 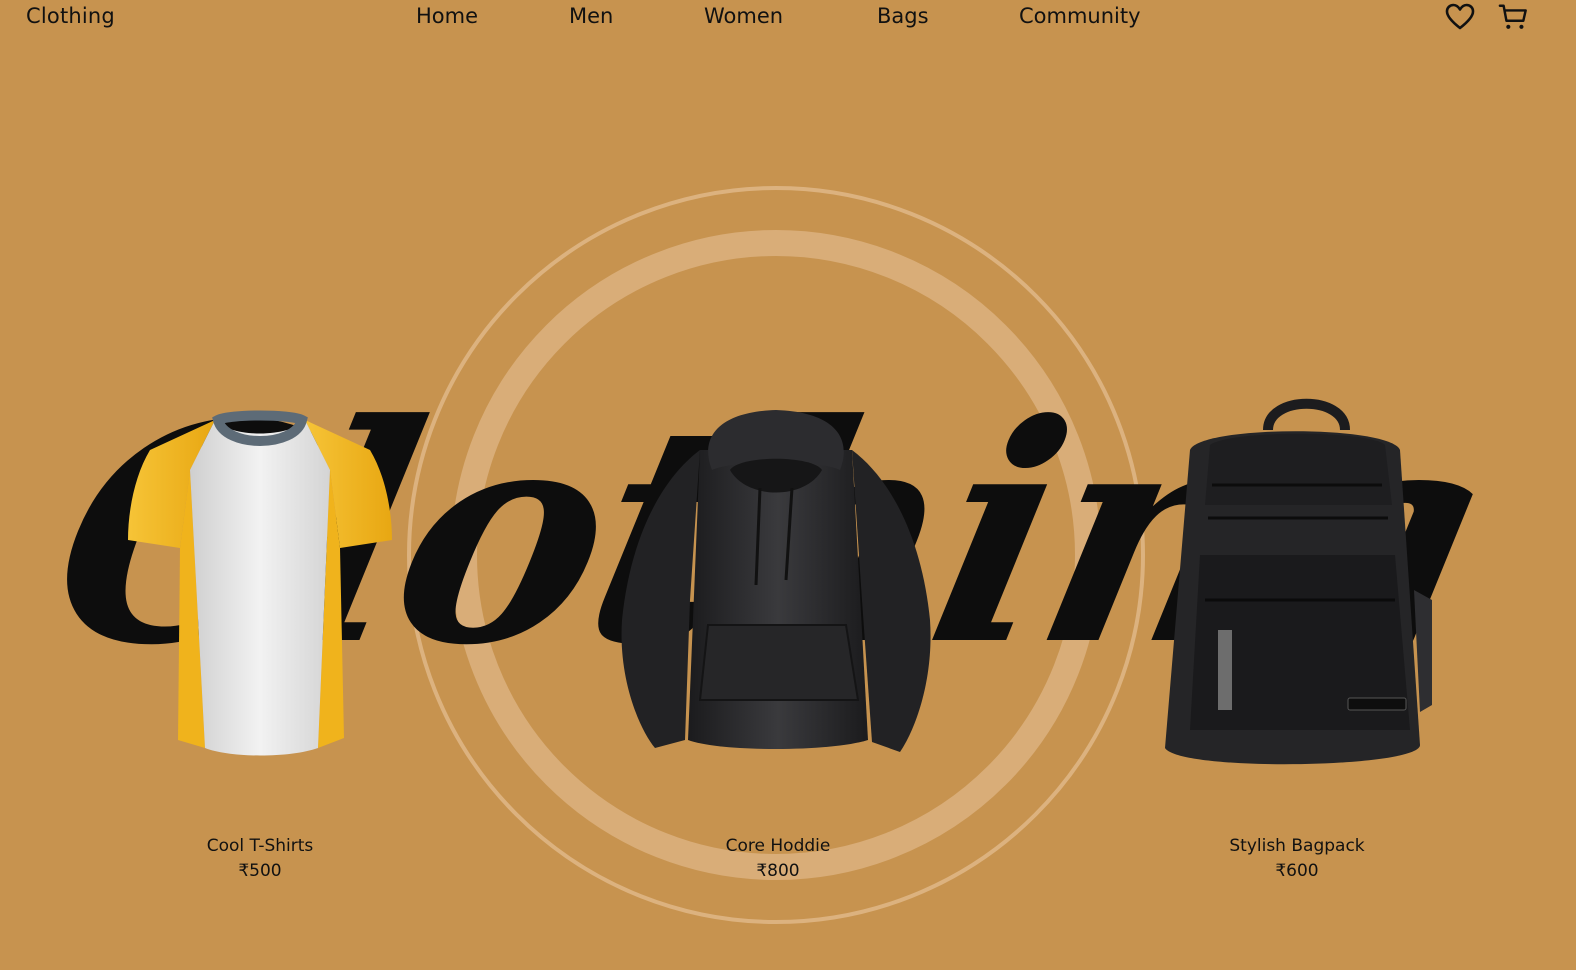 What do you see at coordinates (1298, 581) in the screenshot?
I see `product-image-backpack` at bounding box center [1298, 581].